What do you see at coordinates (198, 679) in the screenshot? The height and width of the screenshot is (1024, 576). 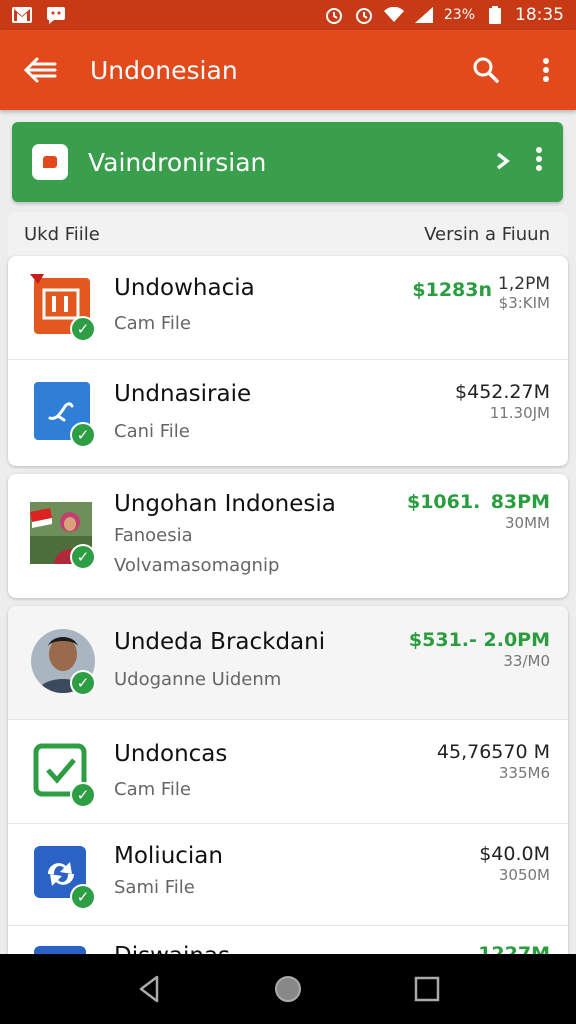 I see `item-subtitle: Udoganne Uidenm` at bounding box center [198, 679].